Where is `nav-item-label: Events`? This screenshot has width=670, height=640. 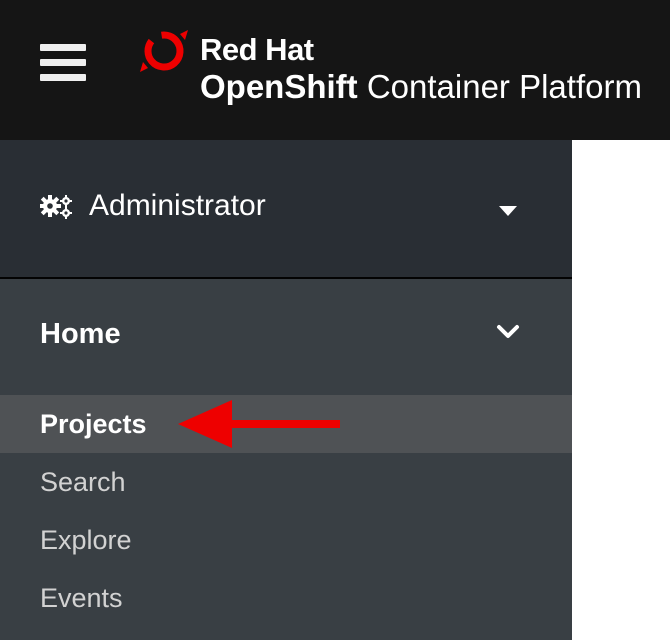 nav-item-label: Events is located at coordinates (81, 598).